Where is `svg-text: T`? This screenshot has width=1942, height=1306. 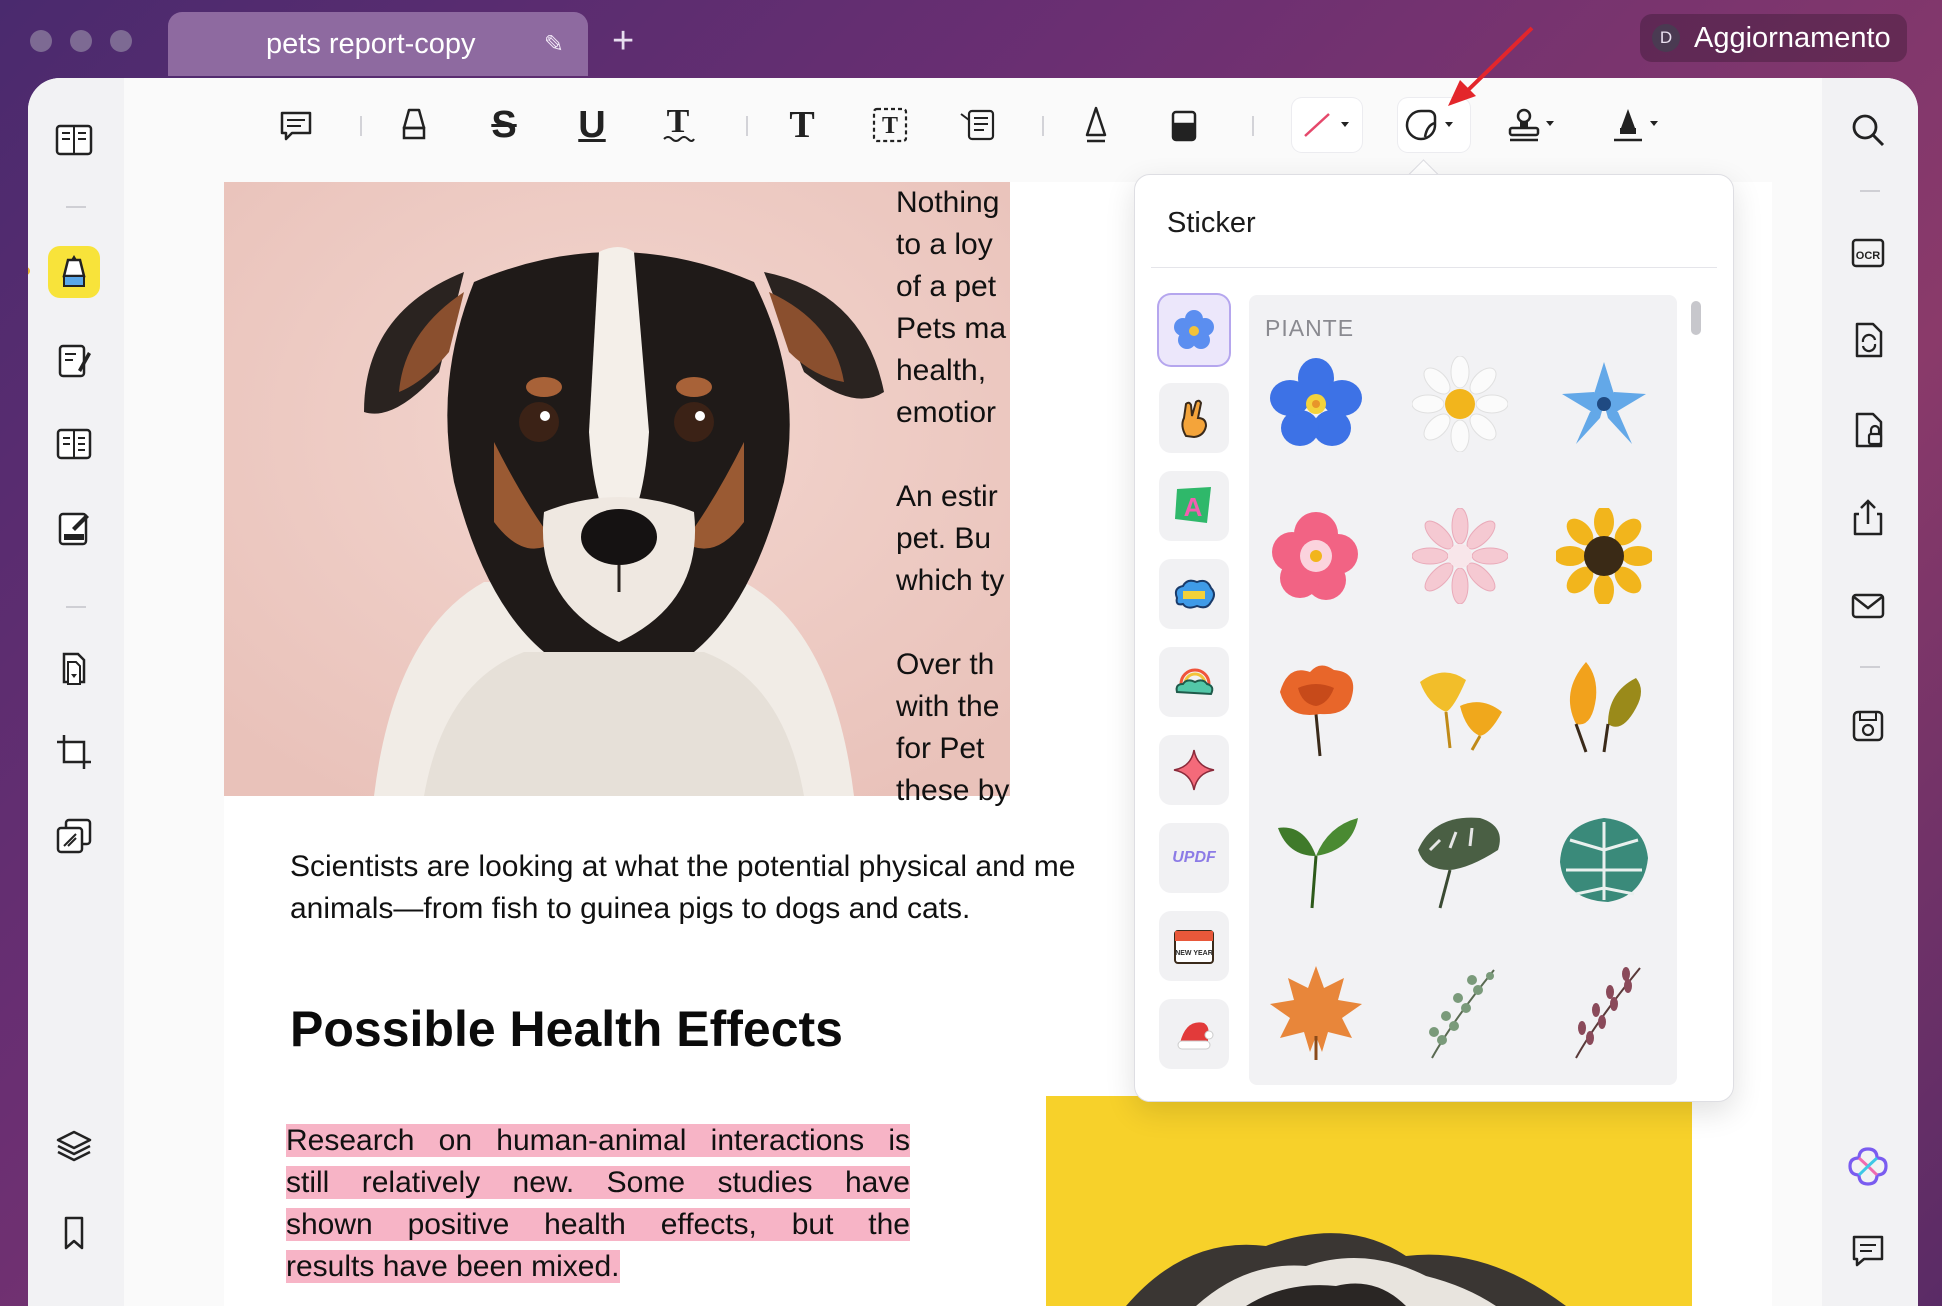
svg-text: T is located at coordinates (890, 126).